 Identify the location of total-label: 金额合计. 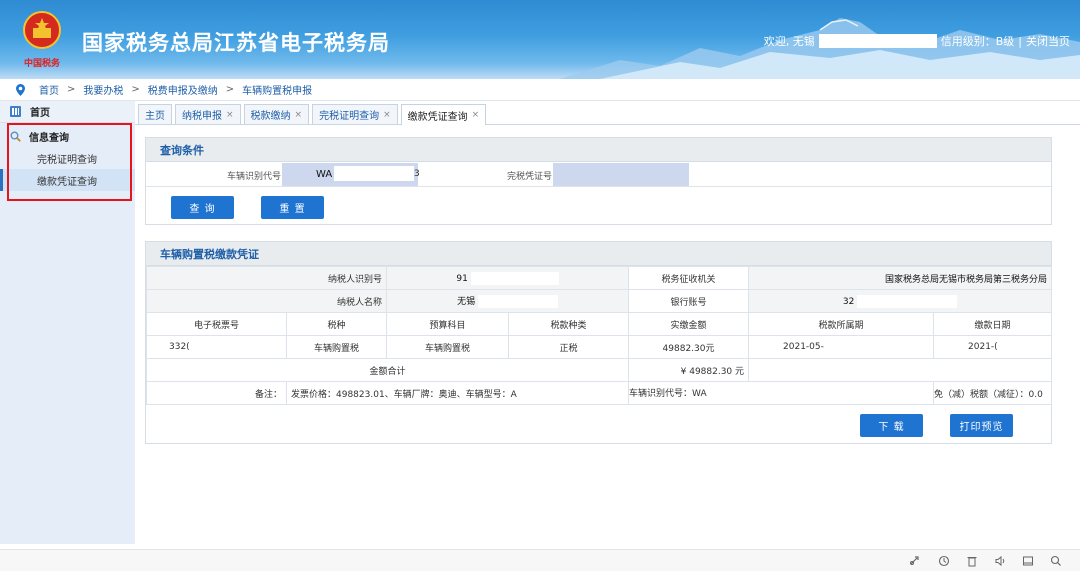
(387, 370).